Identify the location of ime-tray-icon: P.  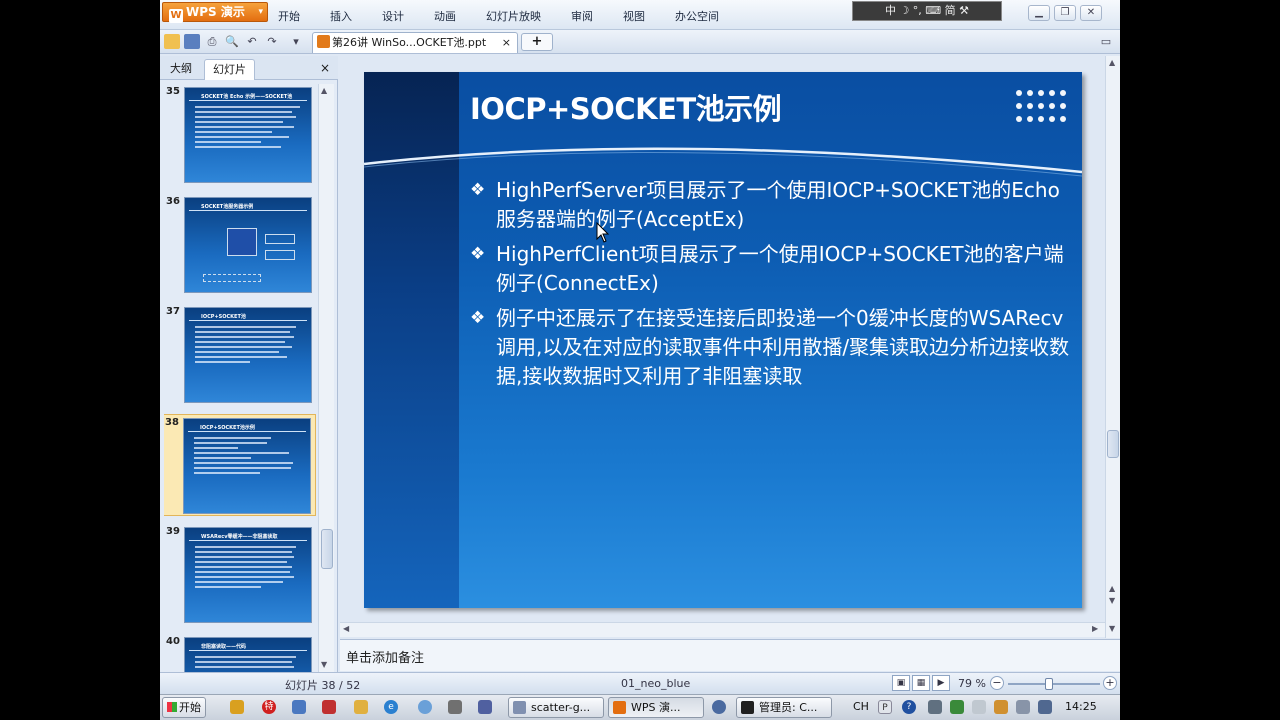
(885, 707).